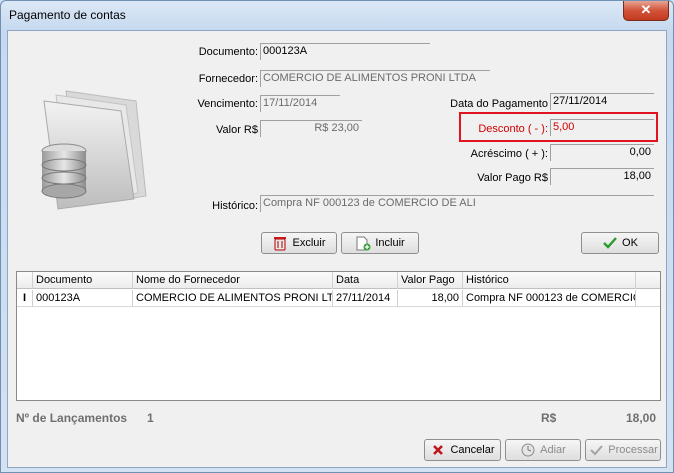  Describe the element at coordinates (438, 450) in the screenshot. I see `cancel-x-icon` at that location.